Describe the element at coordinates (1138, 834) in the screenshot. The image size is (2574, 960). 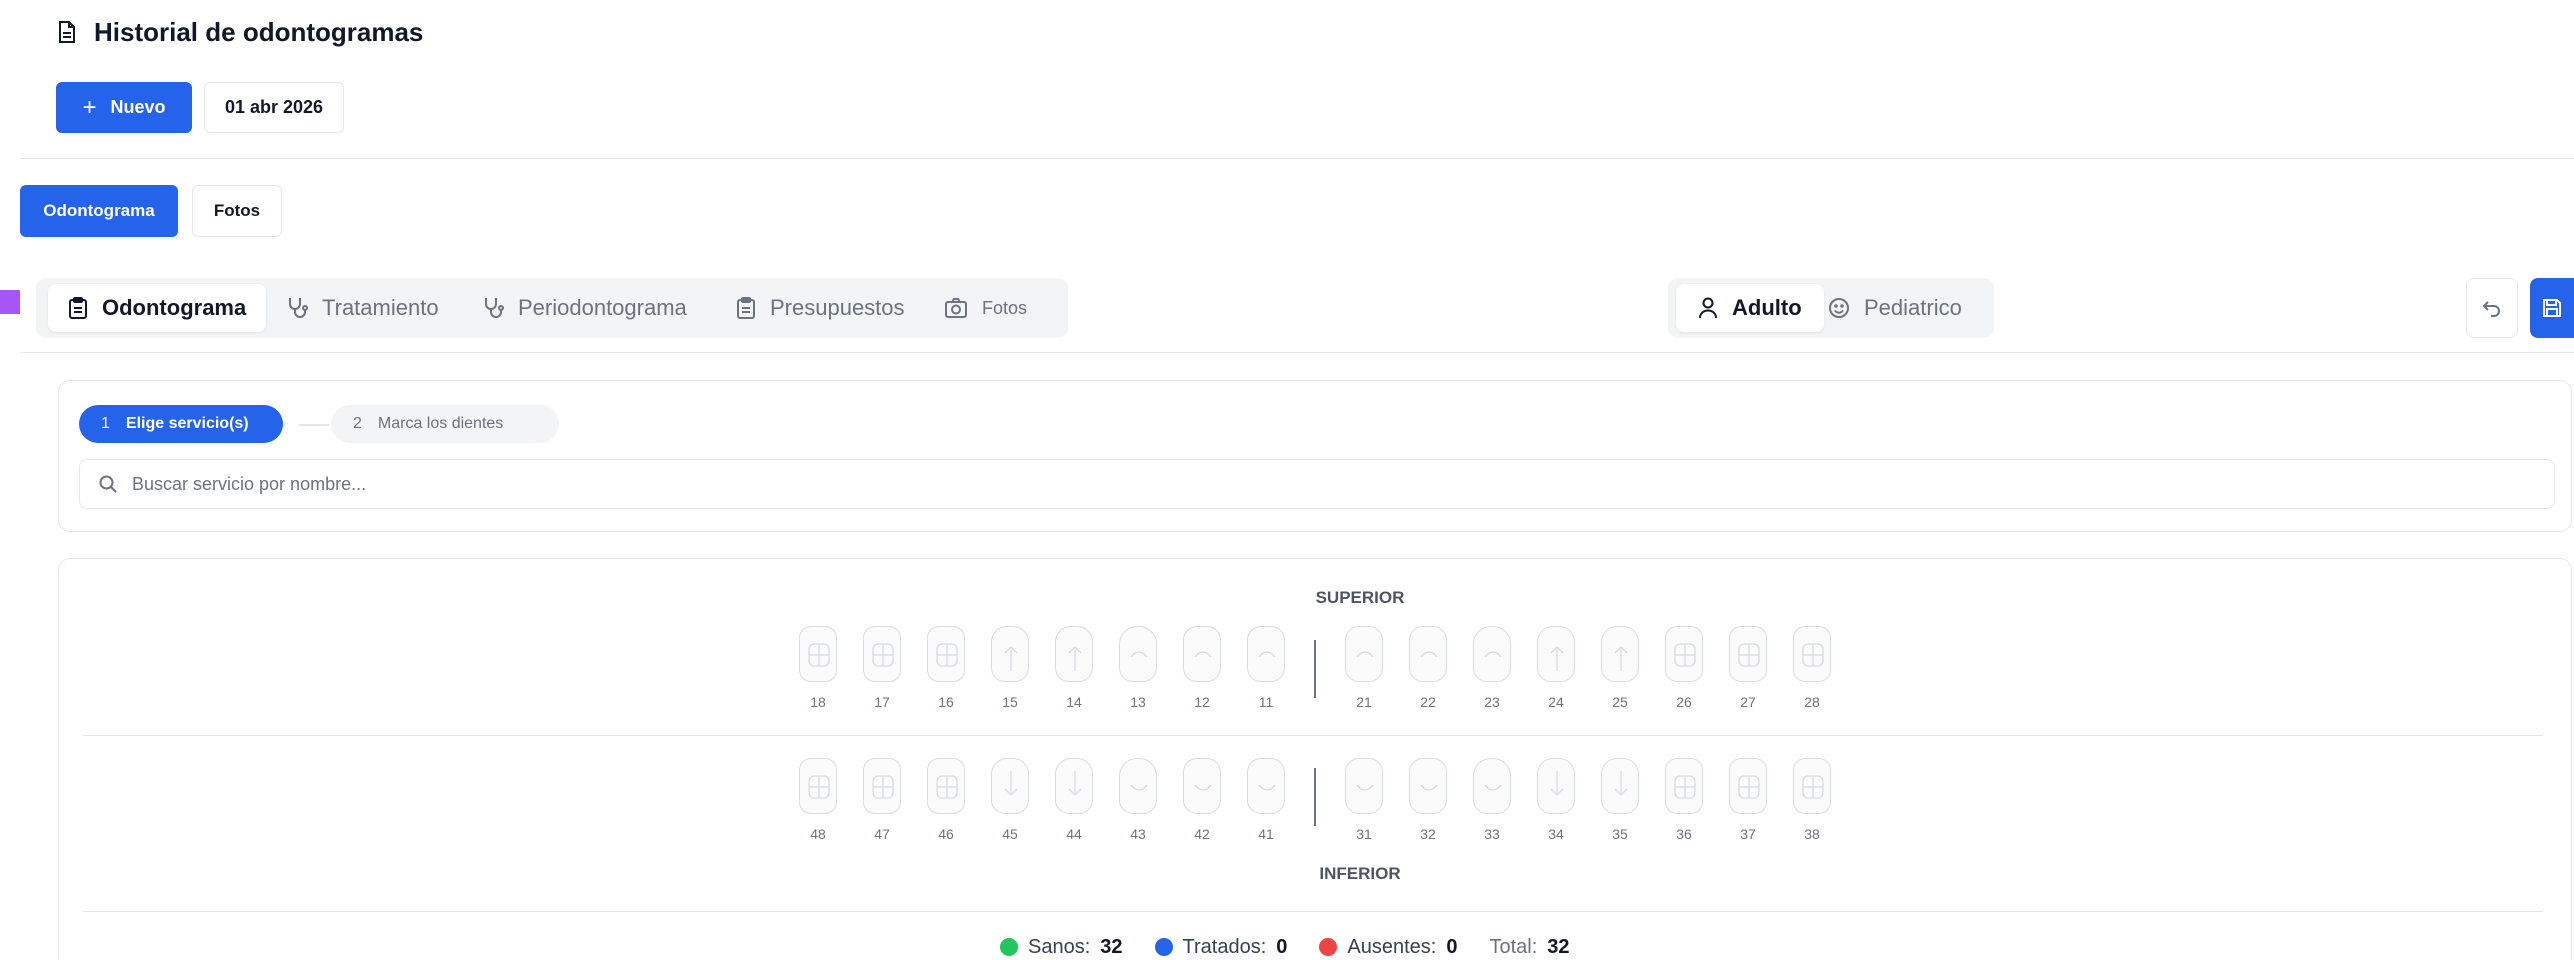
I see `tooth-number: 43` at that location.